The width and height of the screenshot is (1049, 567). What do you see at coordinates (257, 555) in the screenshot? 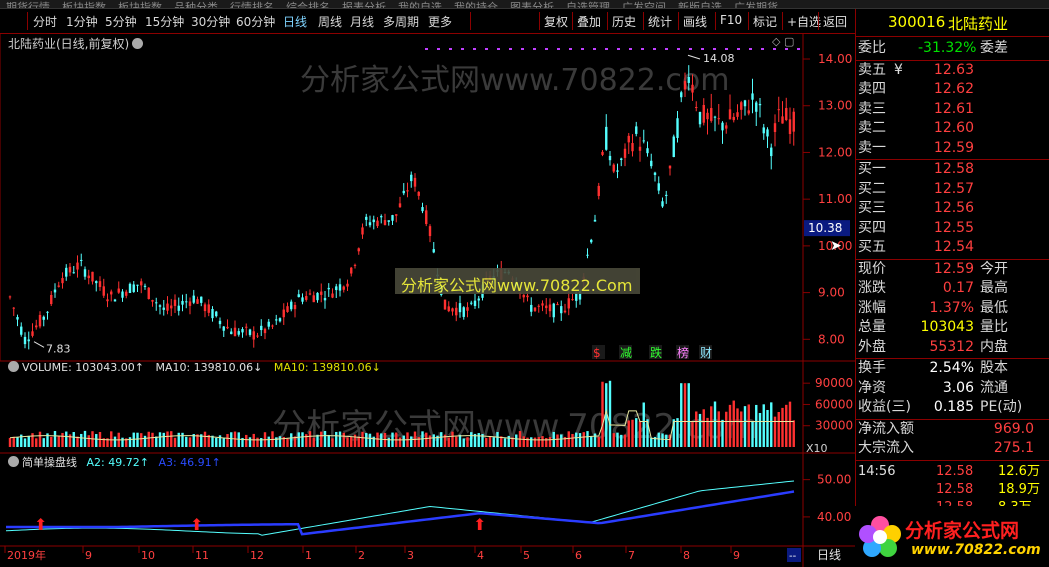
I see `date-axis-label: 12` at bounding box center [257, 555].